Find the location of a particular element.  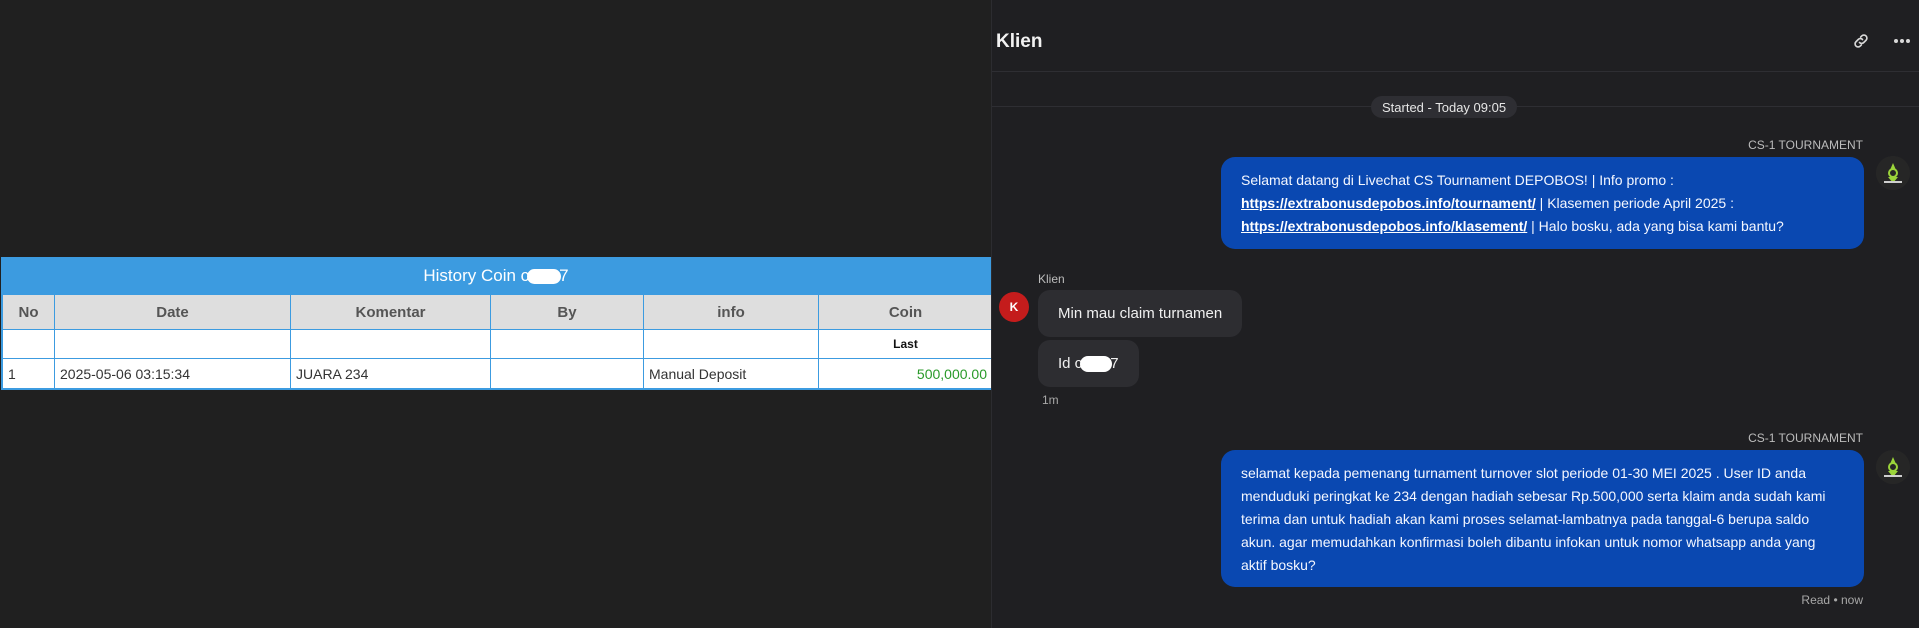

history-title-suffix: 7 is located at coordinates (564, 275).